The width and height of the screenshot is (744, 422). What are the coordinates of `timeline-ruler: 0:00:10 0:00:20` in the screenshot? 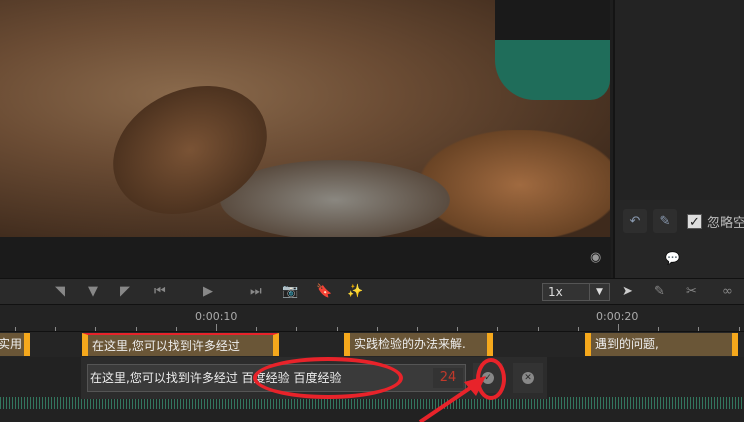 It's located at (372, 318).